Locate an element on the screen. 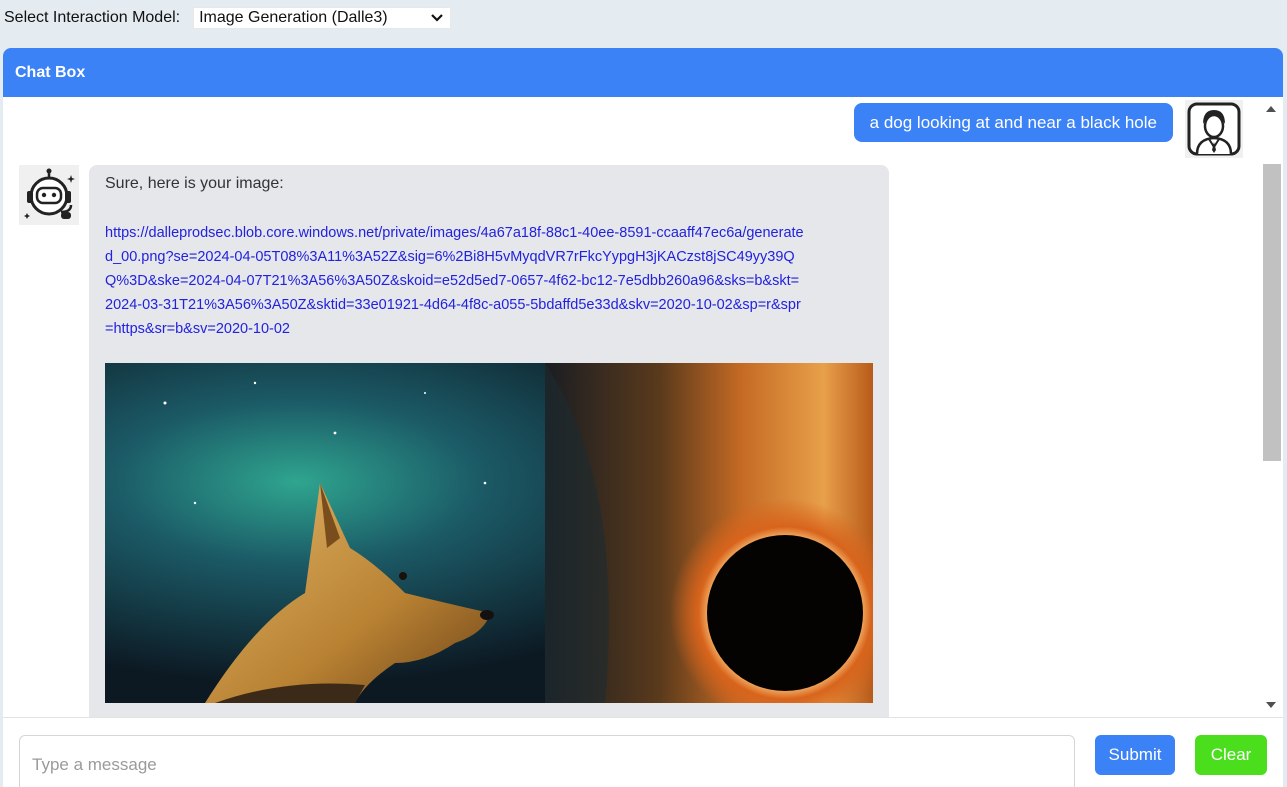 This screenshot has width=1287, height=787. user-message-row: a dog looking at and near a black hole is located at coordinates (1048, 129).